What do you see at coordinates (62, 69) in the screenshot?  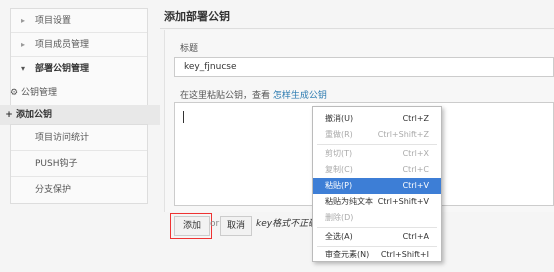 I see `sidebar-item-label: 部署公钥管理` at bounding box center [62, 69].